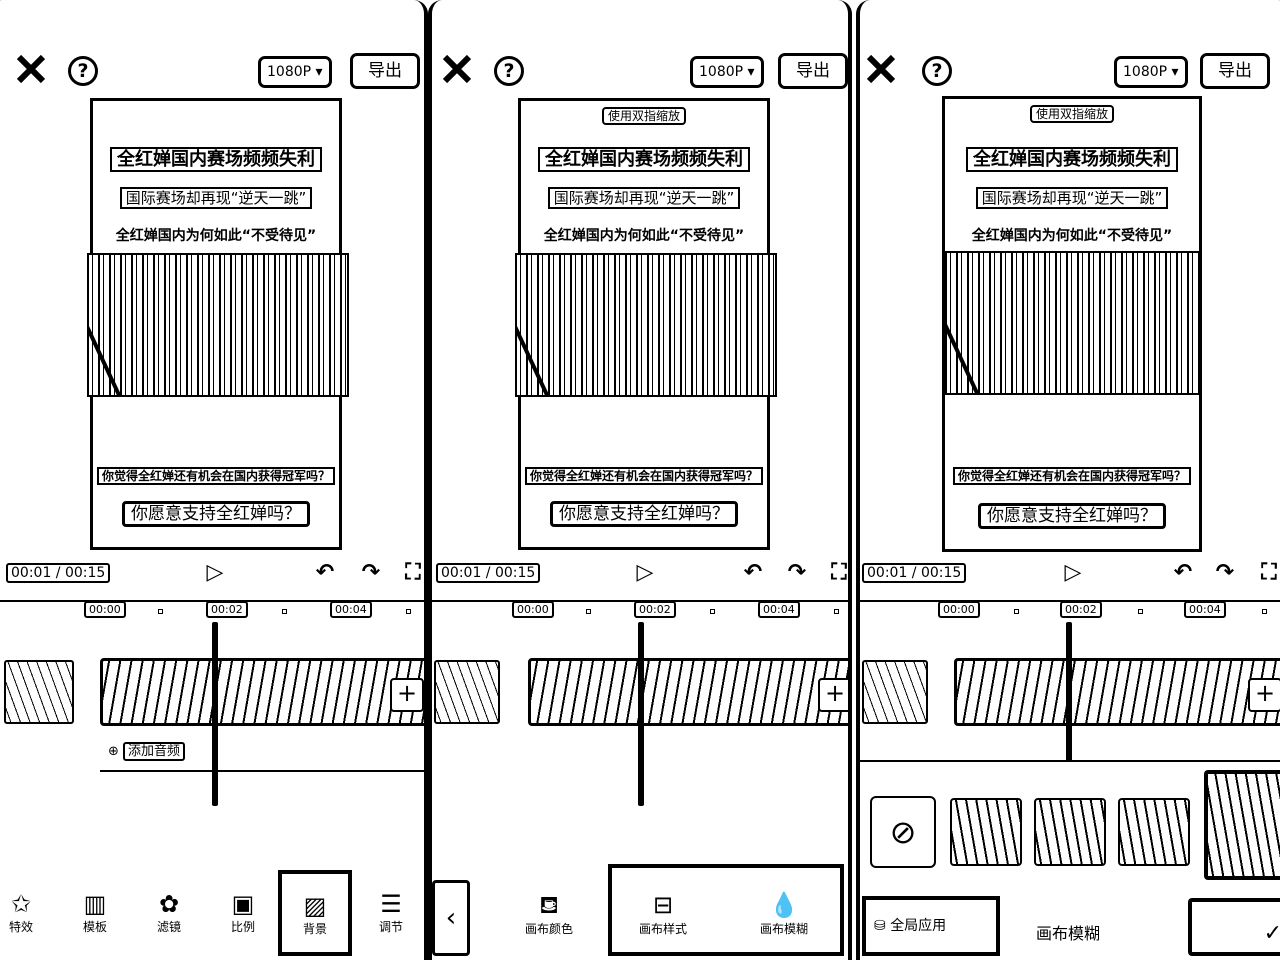 The image size is (1280, 960). Describe the element at coordinates (390, 927) in the screenshot. I see `tool-label: 调节` at that location.